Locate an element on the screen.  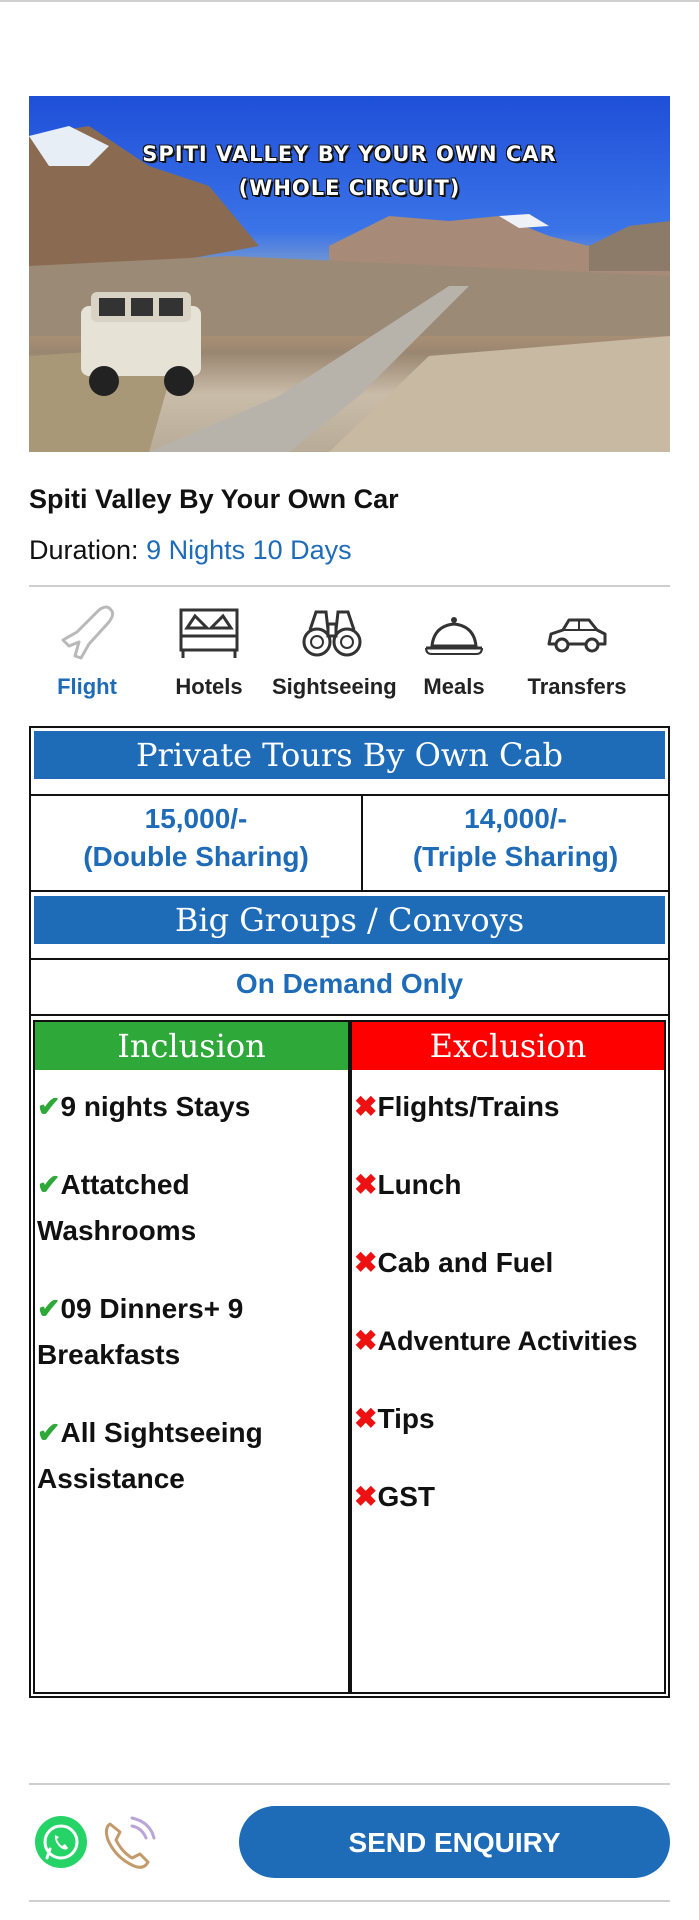
amenity-transfers: Transfers is located at coordinates (577, 651).